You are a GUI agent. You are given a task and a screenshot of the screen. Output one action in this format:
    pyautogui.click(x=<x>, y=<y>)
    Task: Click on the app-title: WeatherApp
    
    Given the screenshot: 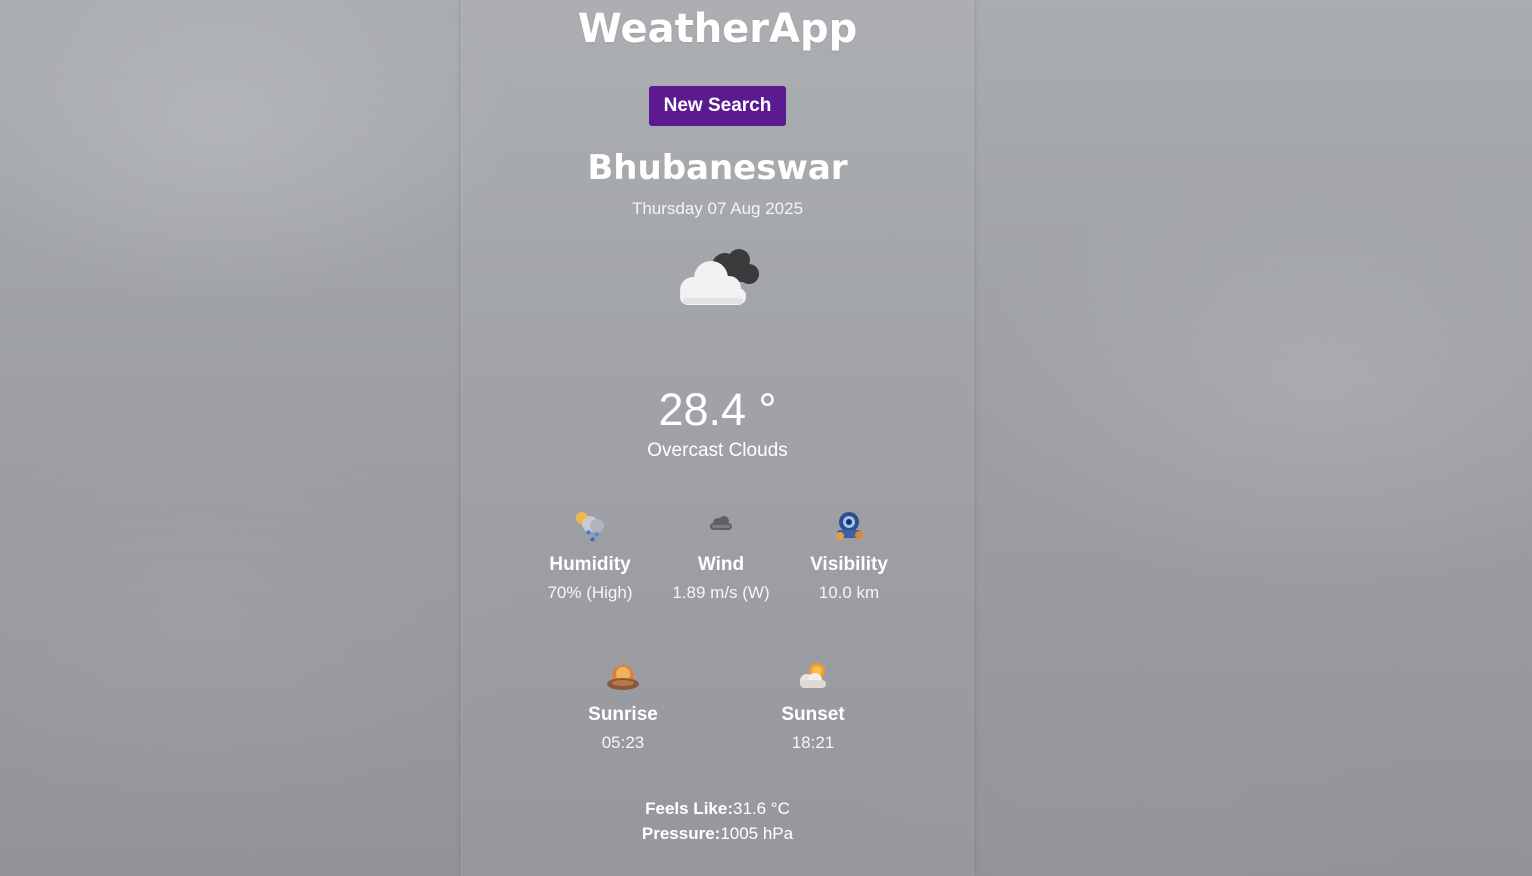 What is the action you would take?
    pyautogui.click(x=717, y=29)
    